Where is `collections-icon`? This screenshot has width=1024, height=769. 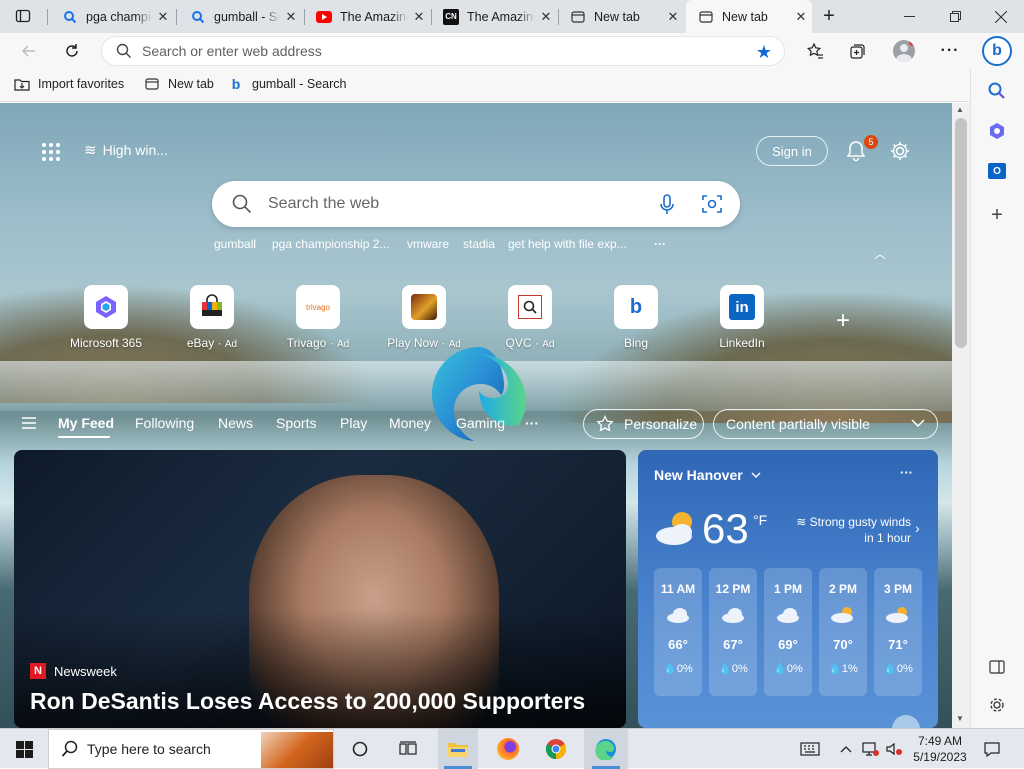
collections-icon is located at coordinates (858, 51).